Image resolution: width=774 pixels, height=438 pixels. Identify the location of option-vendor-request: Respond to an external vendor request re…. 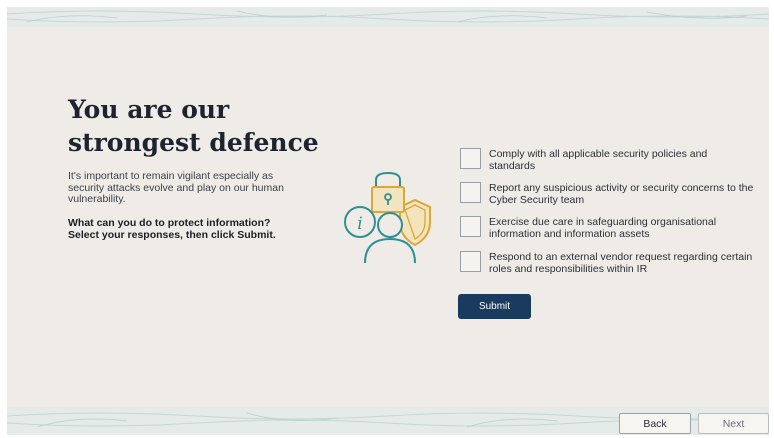
(610, 264).